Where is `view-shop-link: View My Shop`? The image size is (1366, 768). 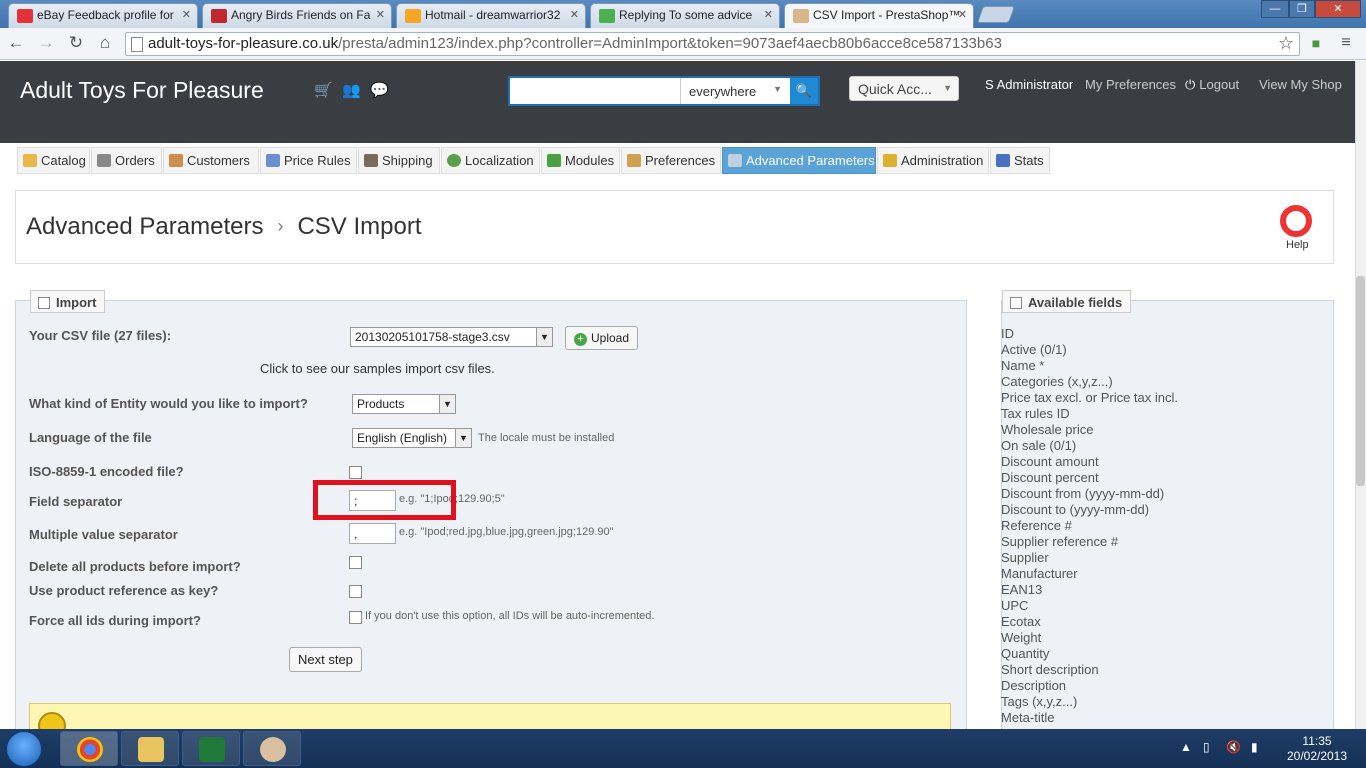 view-shop-link: View My Shop is located at coordinates (1300, 84).